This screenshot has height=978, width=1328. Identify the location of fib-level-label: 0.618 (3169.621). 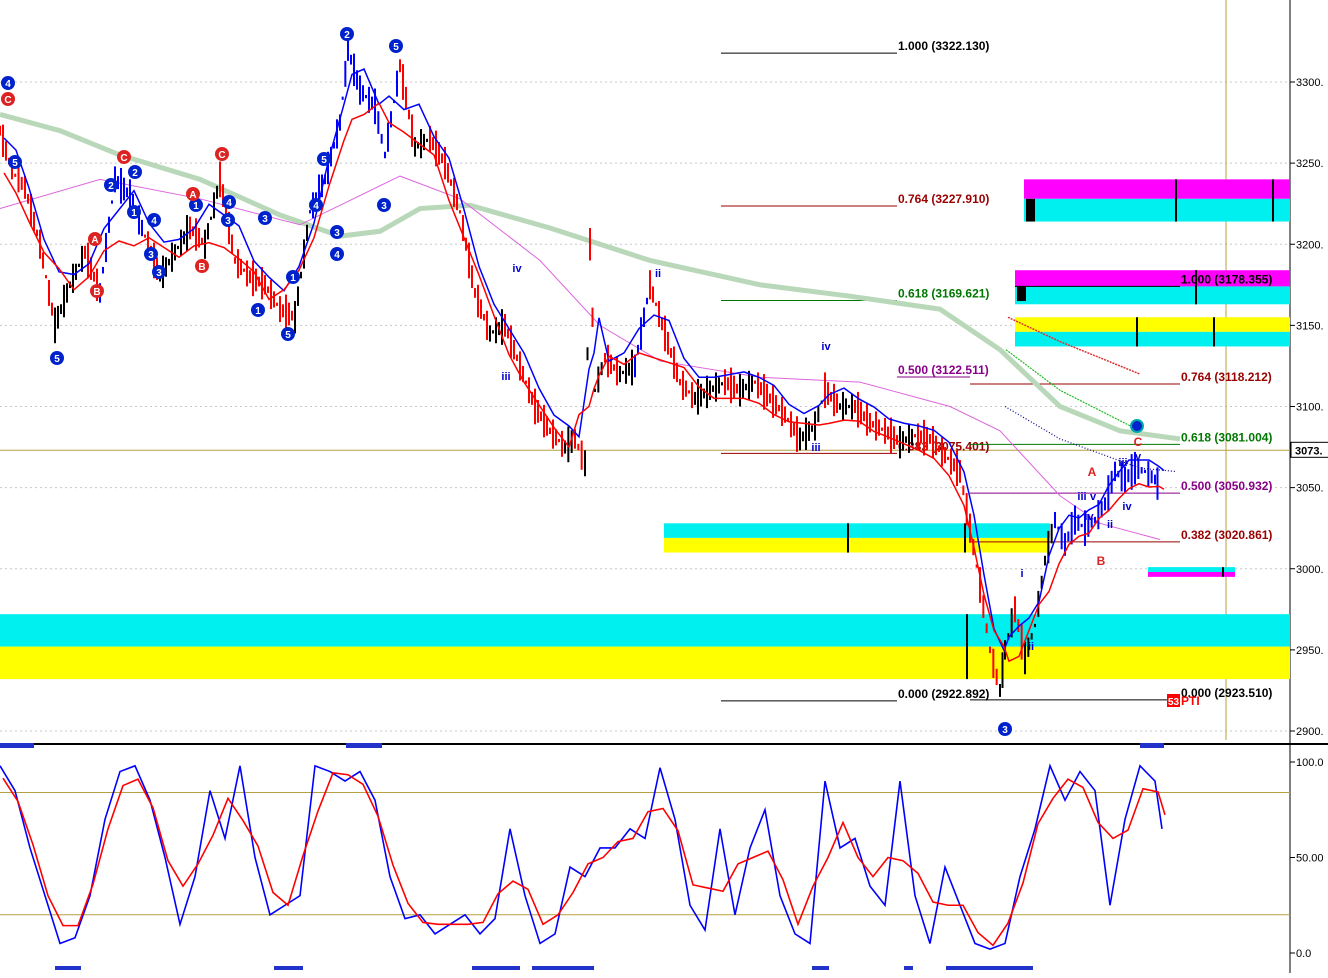
(943, 294).